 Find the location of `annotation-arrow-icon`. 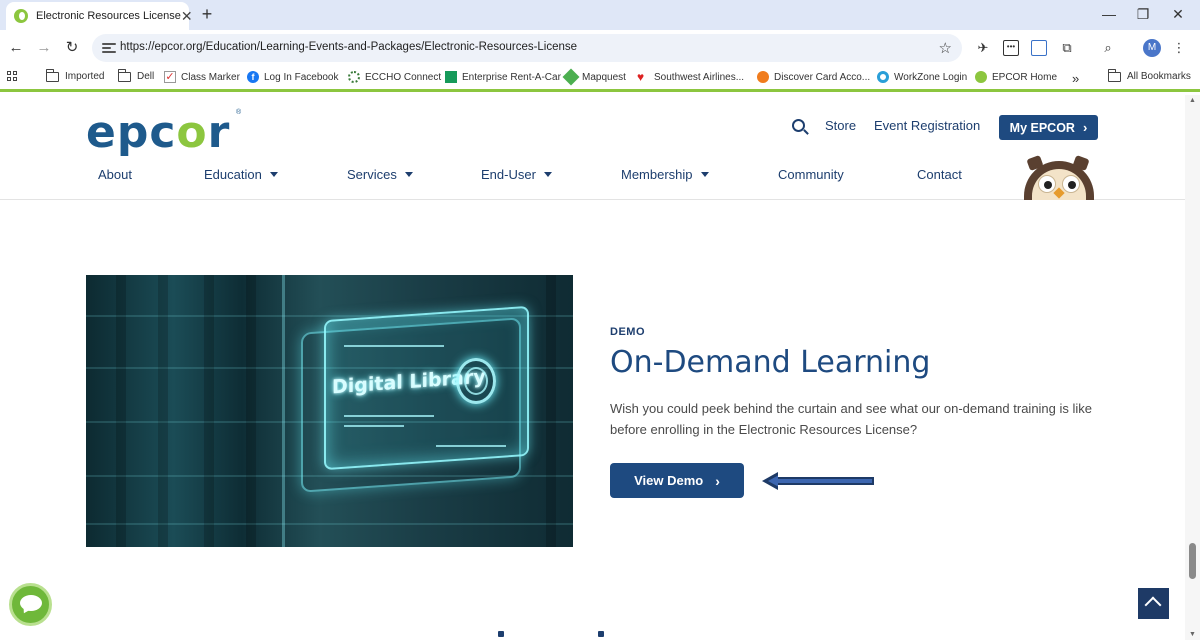

annotation-arrow-icon is located at coordinates (818, 481).